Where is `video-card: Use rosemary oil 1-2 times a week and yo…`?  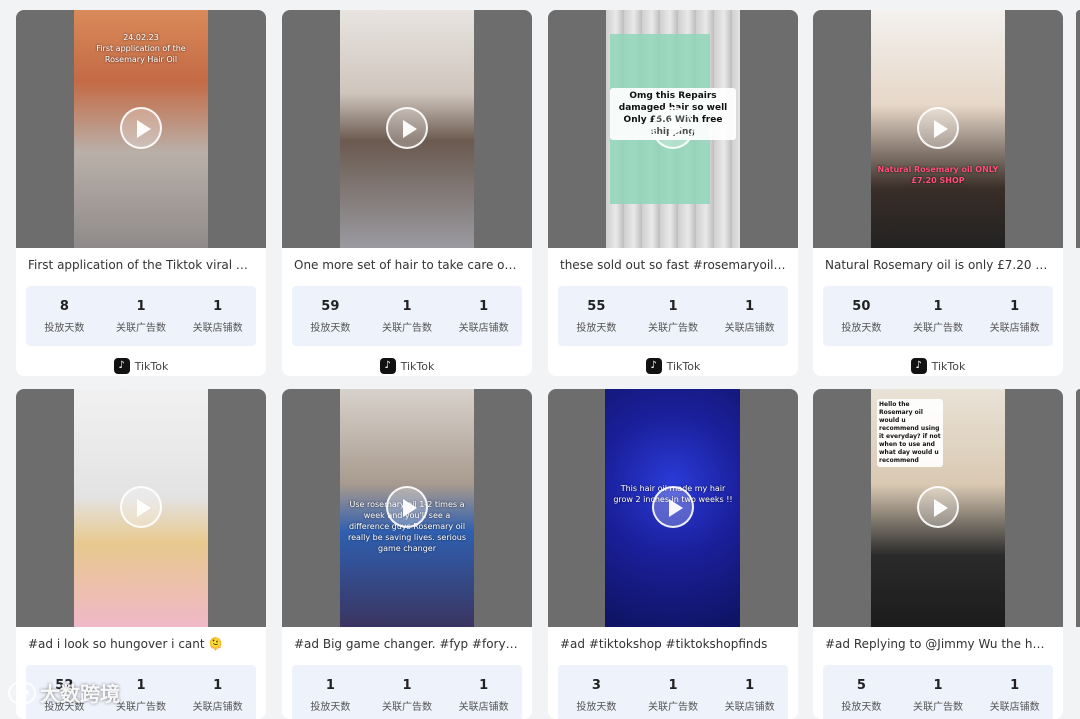 video-card: Use rosemary oil 1-2 times a week and yo… is located at coordinates (407, 554).